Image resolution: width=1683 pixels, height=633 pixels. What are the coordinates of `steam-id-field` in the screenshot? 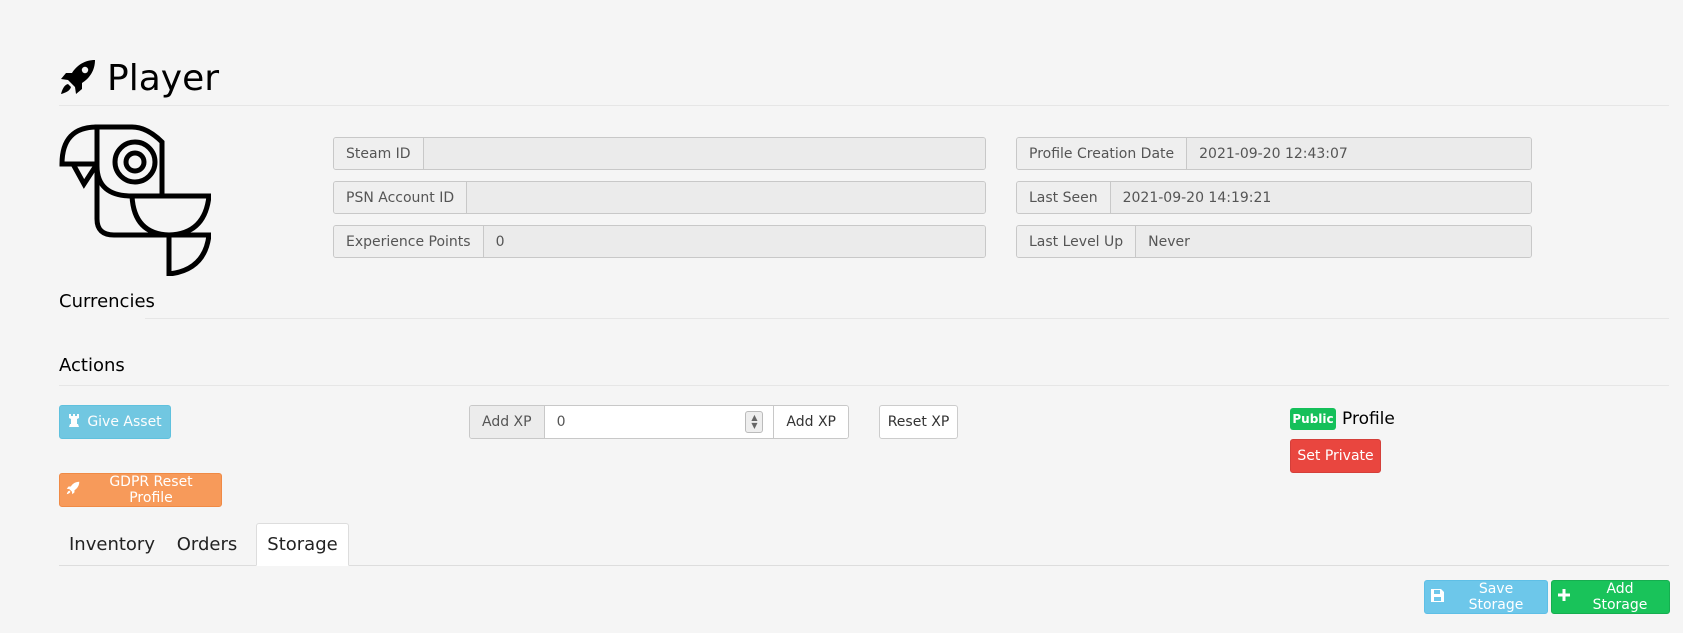 It's located at (704, 153).